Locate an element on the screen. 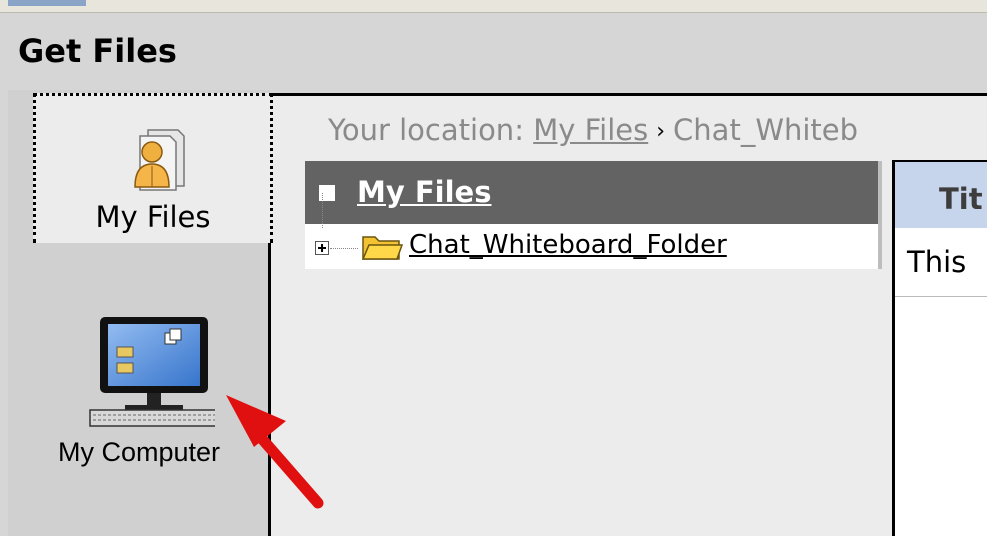  breadcrumb-prefix: Your location: is located at coordinates (426, 130).